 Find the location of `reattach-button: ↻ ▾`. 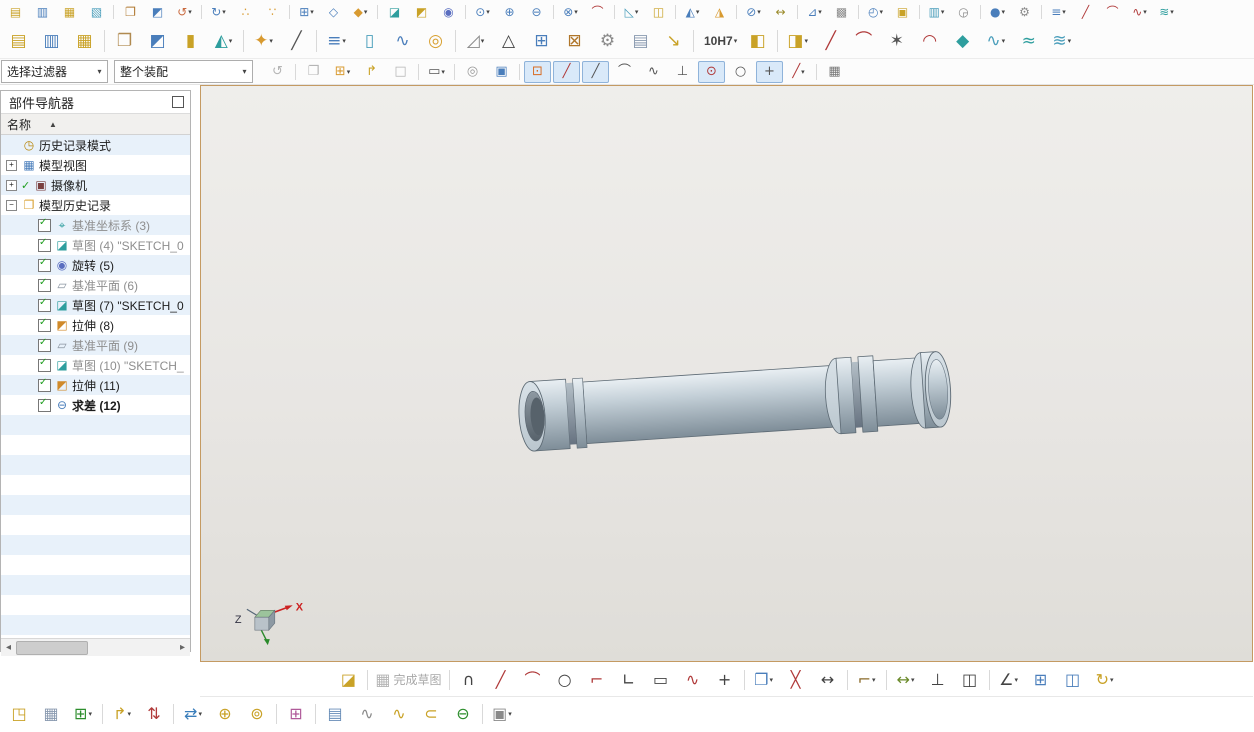

reattach-button: ↻ ▾ is located at coordinates (1105, 680).